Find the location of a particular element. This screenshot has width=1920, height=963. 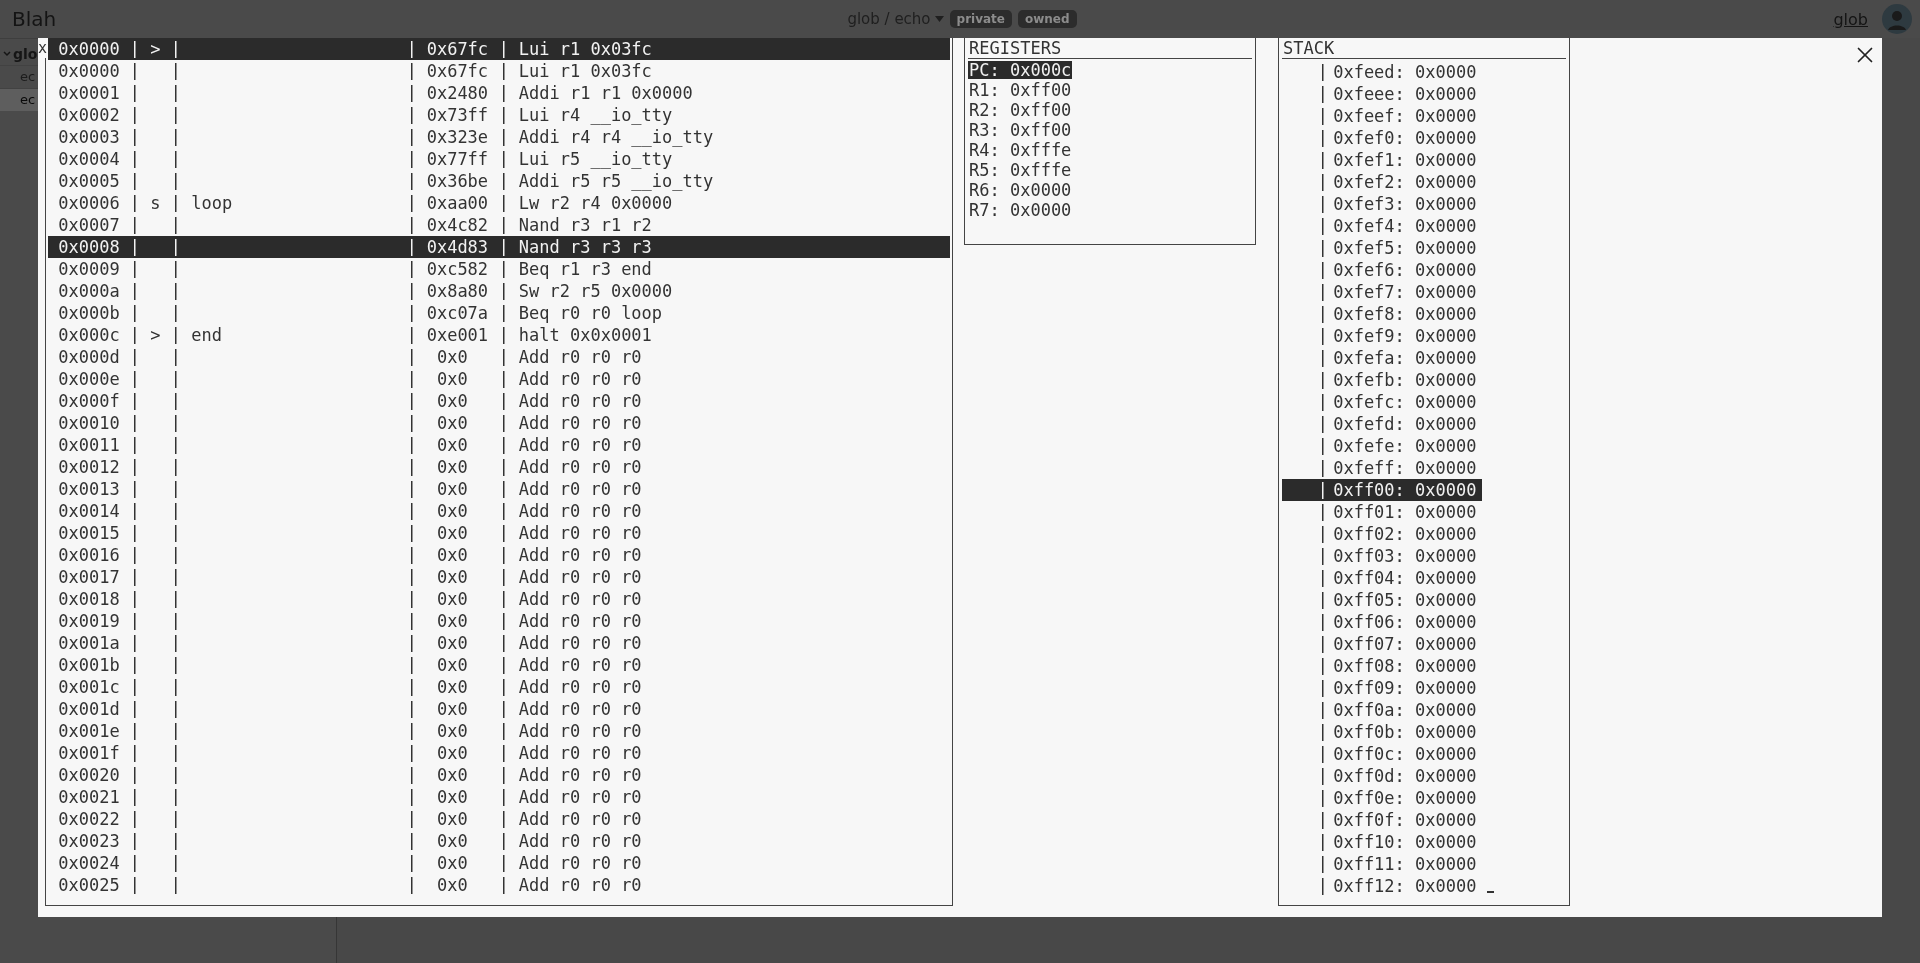

stack-row: 0xff08: 0x0000 is located at coordinates (1382, 666).